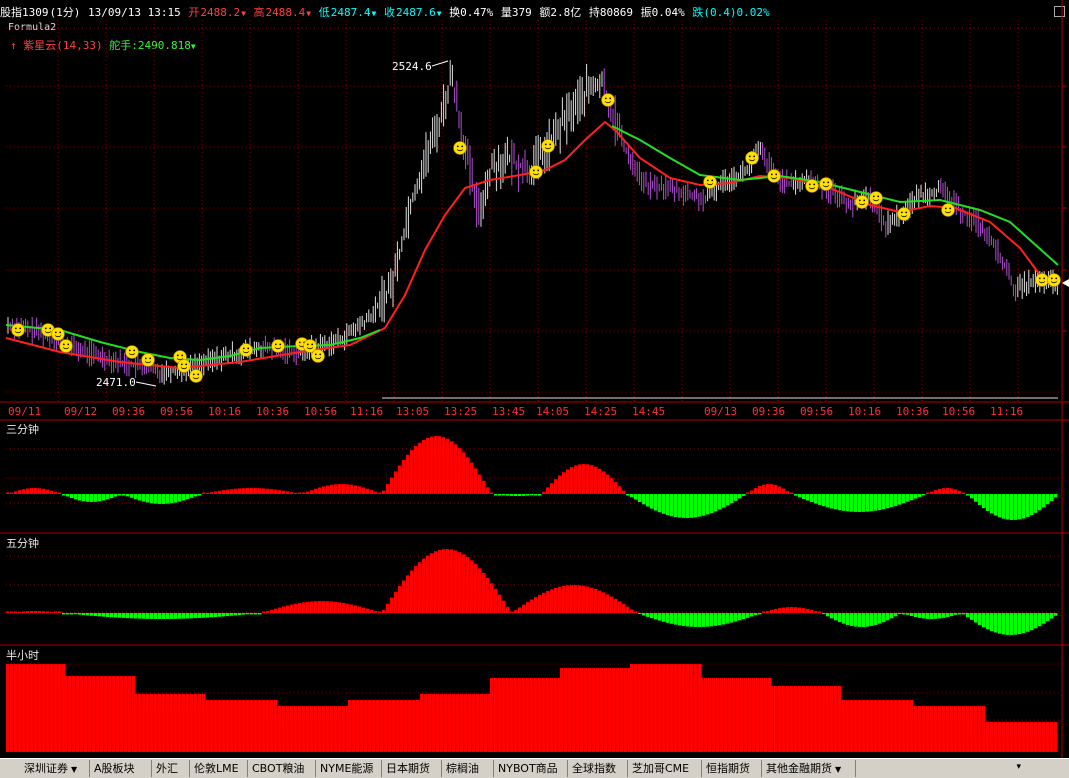 The width and height of the screenshot is (1069, 778). Describe the element at coordinates (809, 768) in the screenshot. I see `tab-13: 其他金融期货 ▼` at that location.